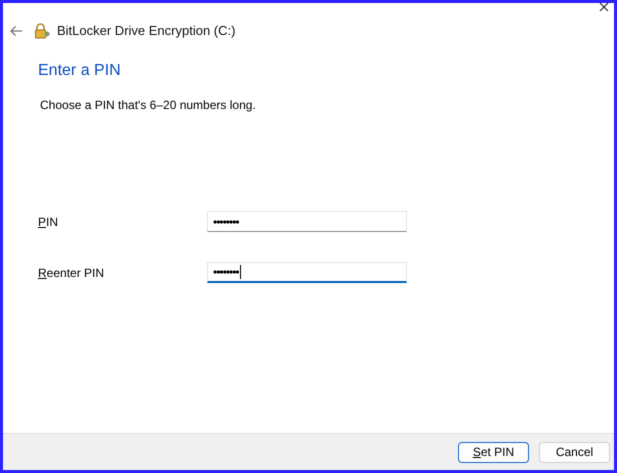 This screenshot has width=617, height=473. What do you see at coordinates (148, 105) in the screenshot?
I see `description-text: Choose a PIN that's 6–20 numbers long.` at bounding box center [148, 105].